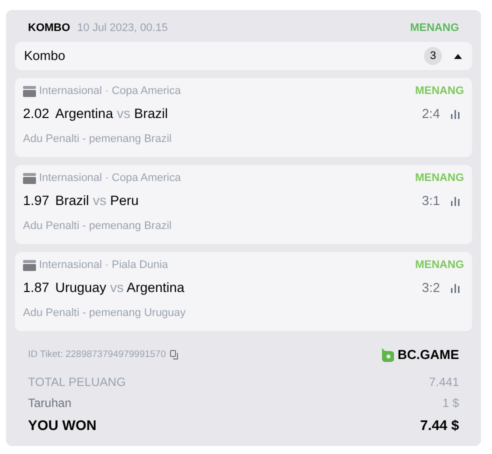  What do you see at coordinates (431, 114) in the screenshot?
I see `match-score: 2:4` at bounding box center [431, 114].